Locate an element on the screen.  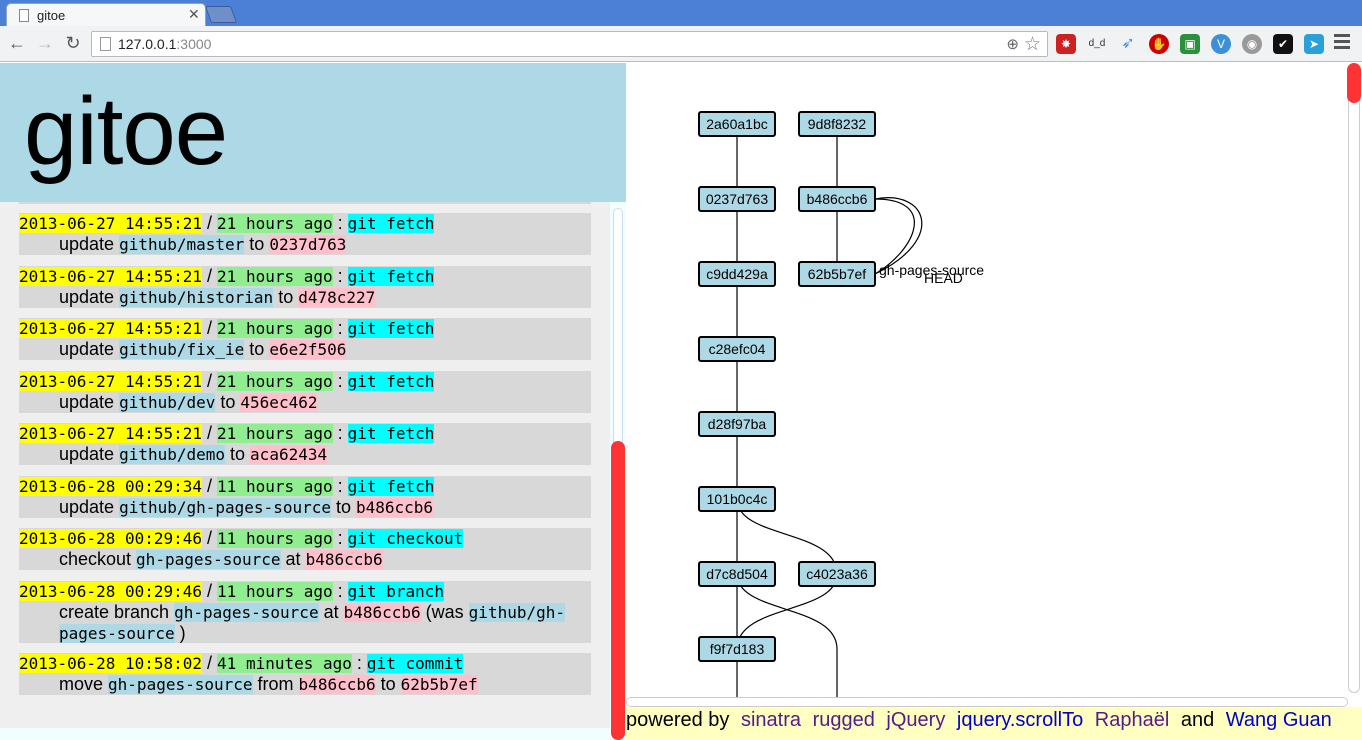
footer-link-rugged: rugged is located at coordinates (844, 720).